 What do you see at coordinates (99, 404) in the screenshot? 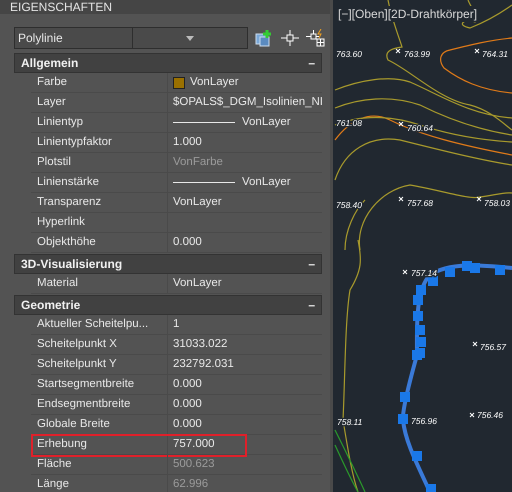
I see `property-label: Endsegmentbreite` at bounding box center [99, 404].